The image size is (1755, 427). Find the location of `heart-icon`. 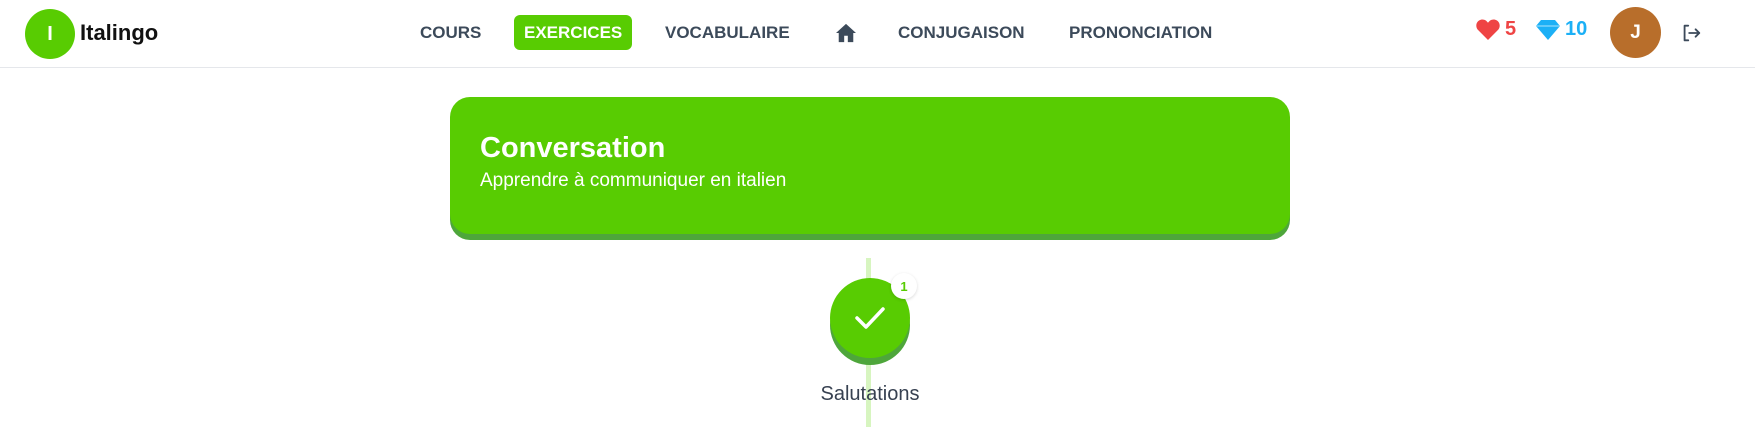

heart-icon is located at coordinates (1488, 29).